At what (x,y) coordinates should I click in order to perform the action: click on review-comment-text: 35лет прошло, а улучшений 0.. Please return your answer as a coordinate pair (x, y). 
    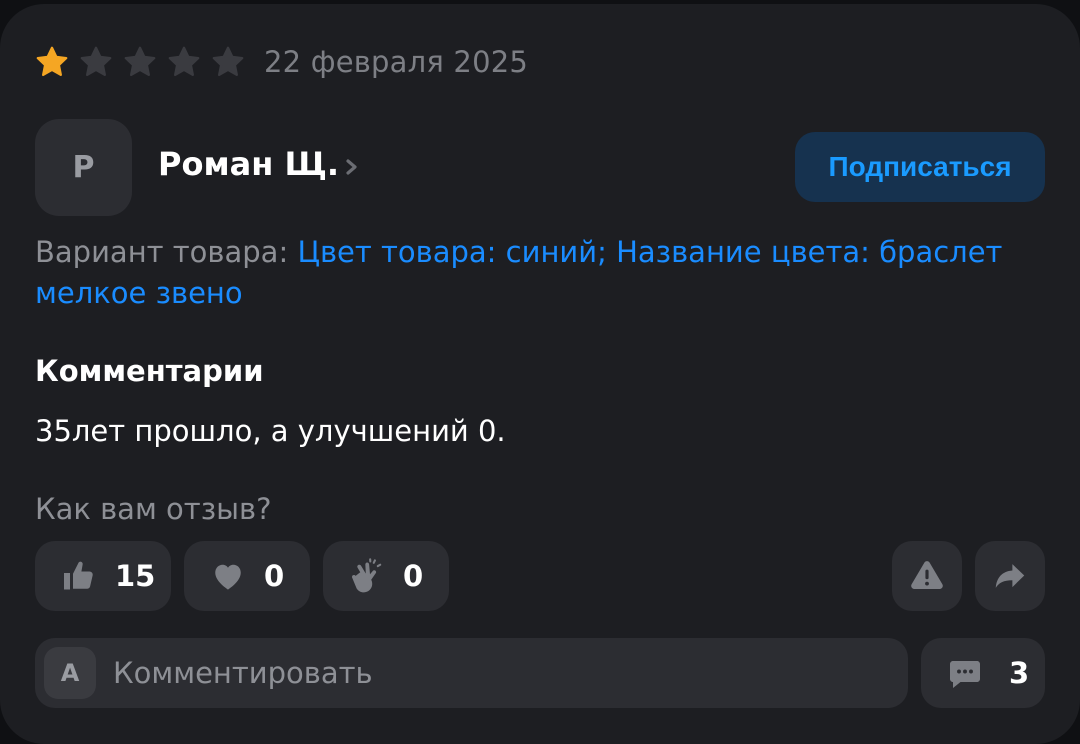
    Looking at the image, I should click on (270, 431).